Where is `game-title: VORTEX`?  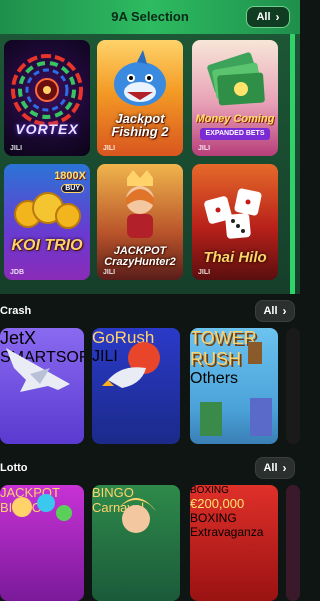 game-title: VORTEX is located at coordinates (47, 129).